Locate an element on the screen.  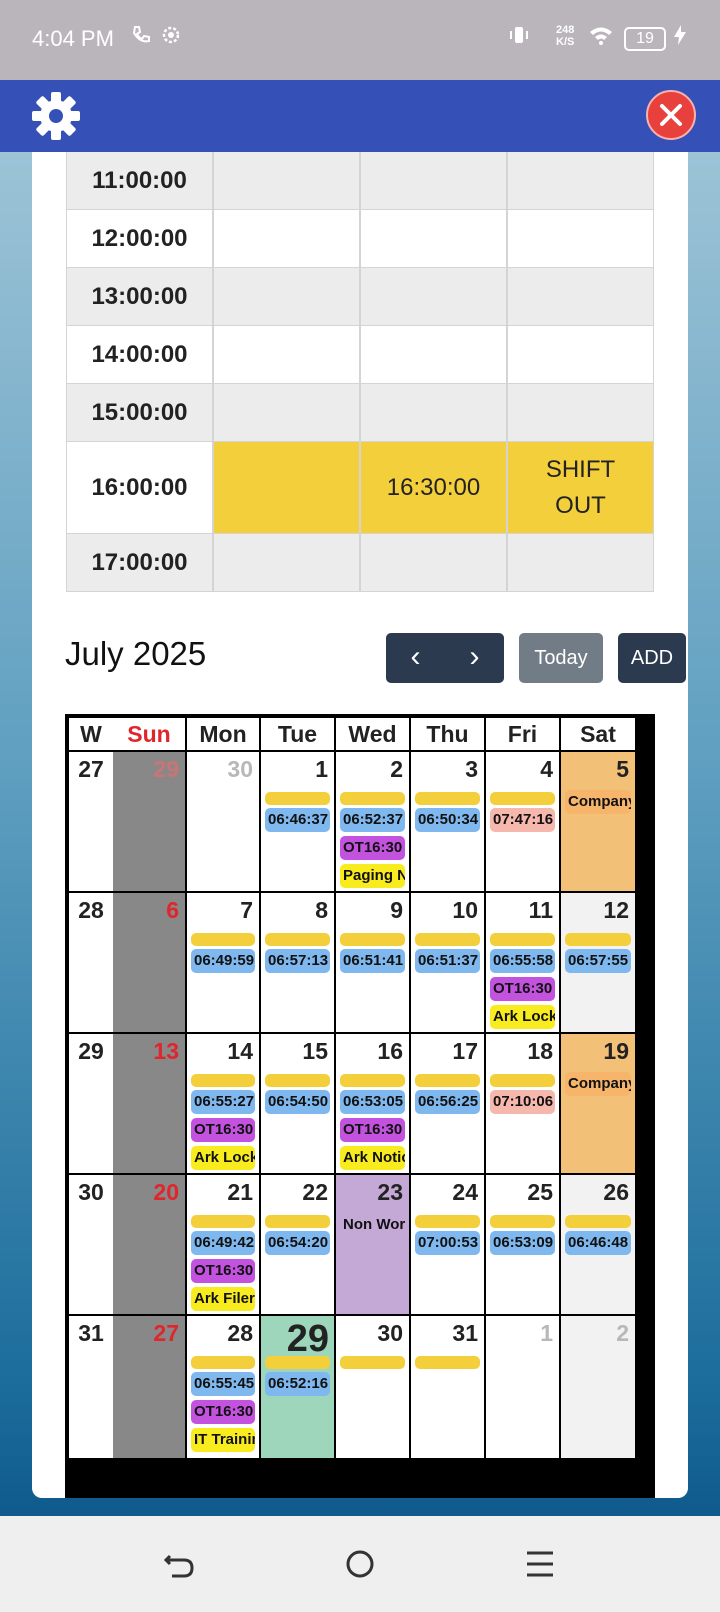
event-chip: 07:47:16 is located at coordinates (522, 820).